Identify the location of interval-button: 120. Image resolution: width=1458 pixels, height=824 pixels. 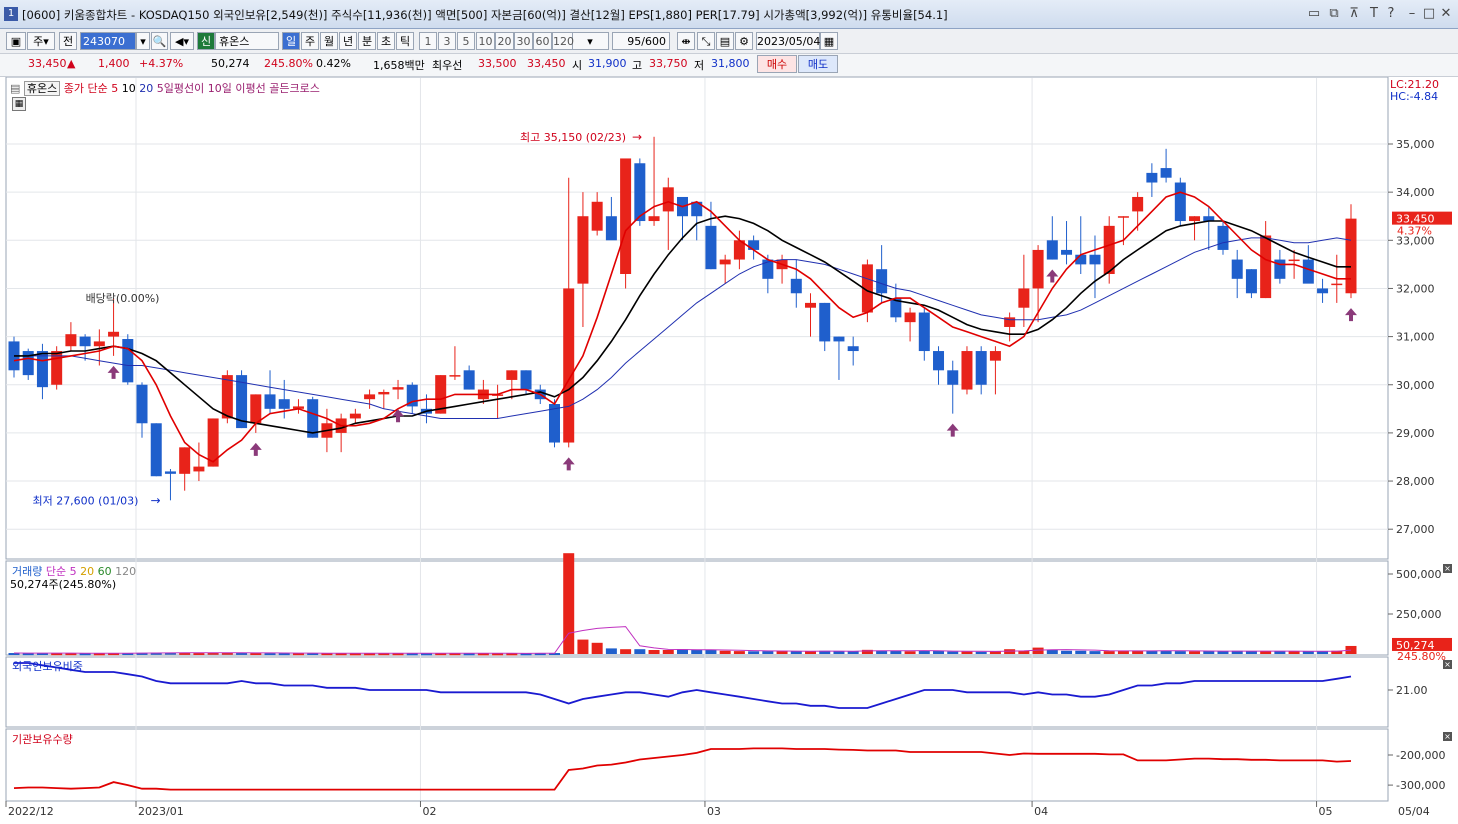
(563, 41).